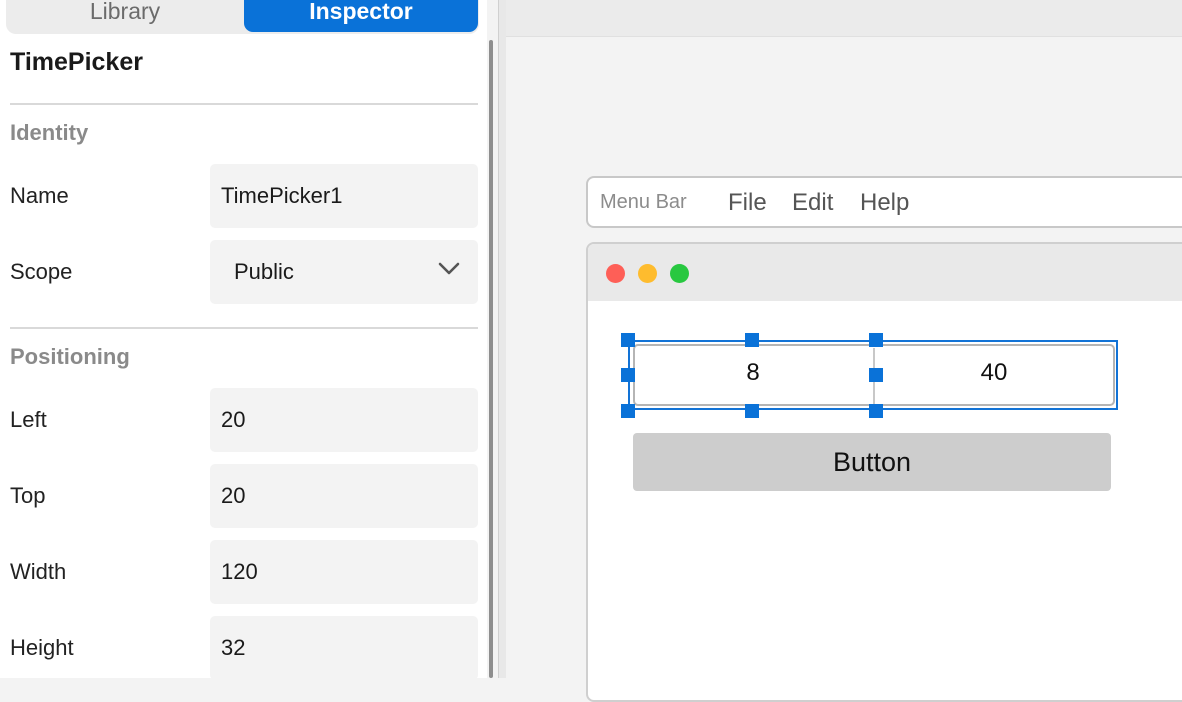 This screenshot has width=1182, height=702. I want to click on menu-item-help: Help, so click(884, 203).